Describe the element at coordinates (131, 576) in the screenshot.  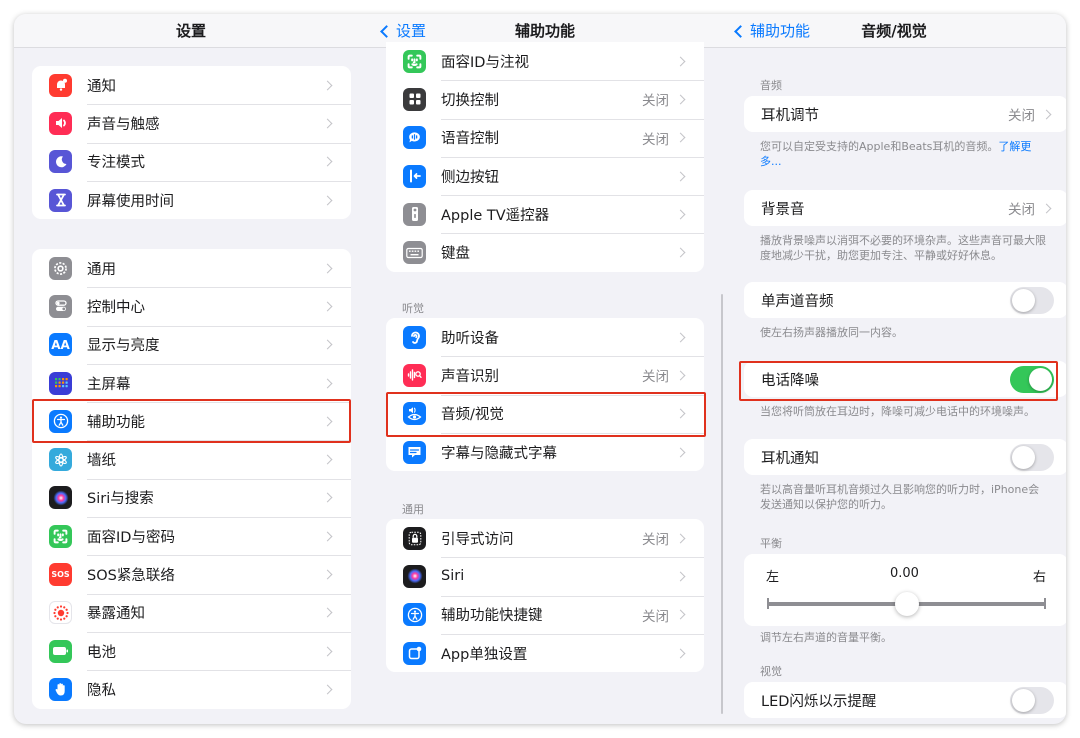
I see `row-label: SOS紧急联络` at that location.